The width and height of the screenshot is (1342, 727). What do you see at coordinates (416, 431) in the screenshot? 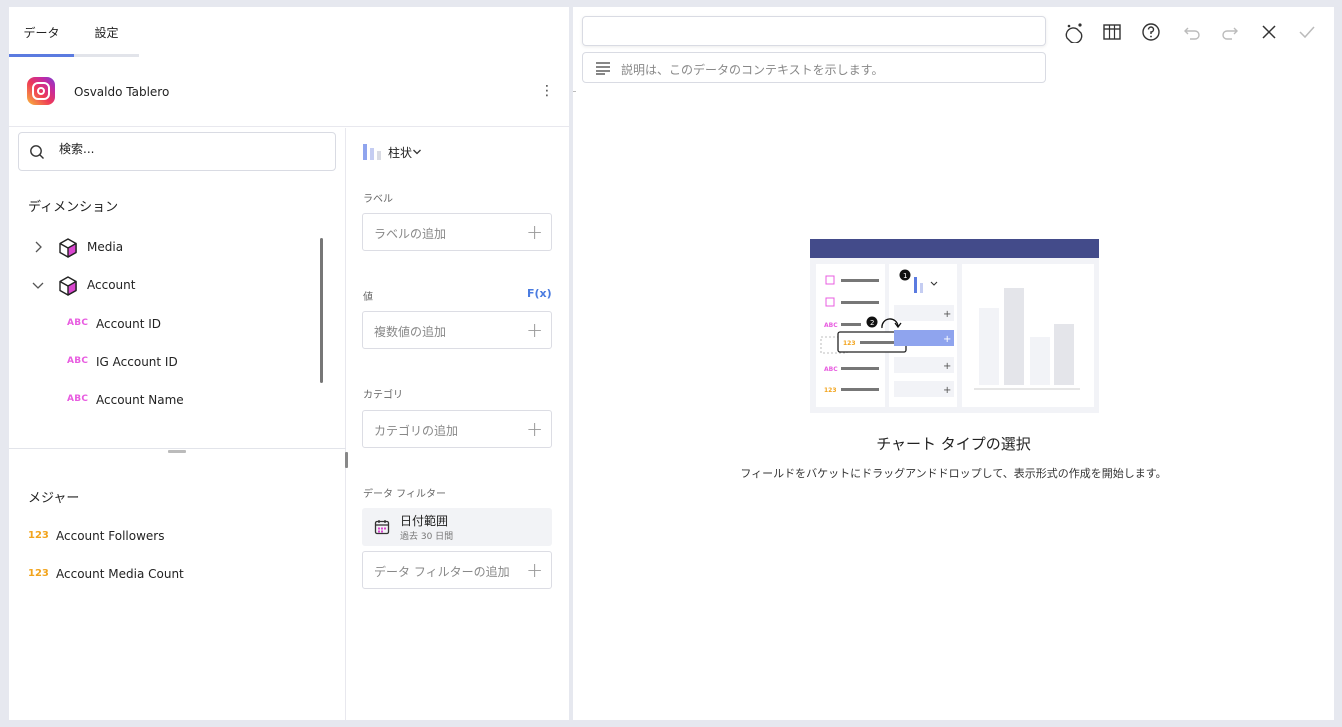
I see `bucket-placeholder: カテゴリの追加` at bounding box center [416, 431].